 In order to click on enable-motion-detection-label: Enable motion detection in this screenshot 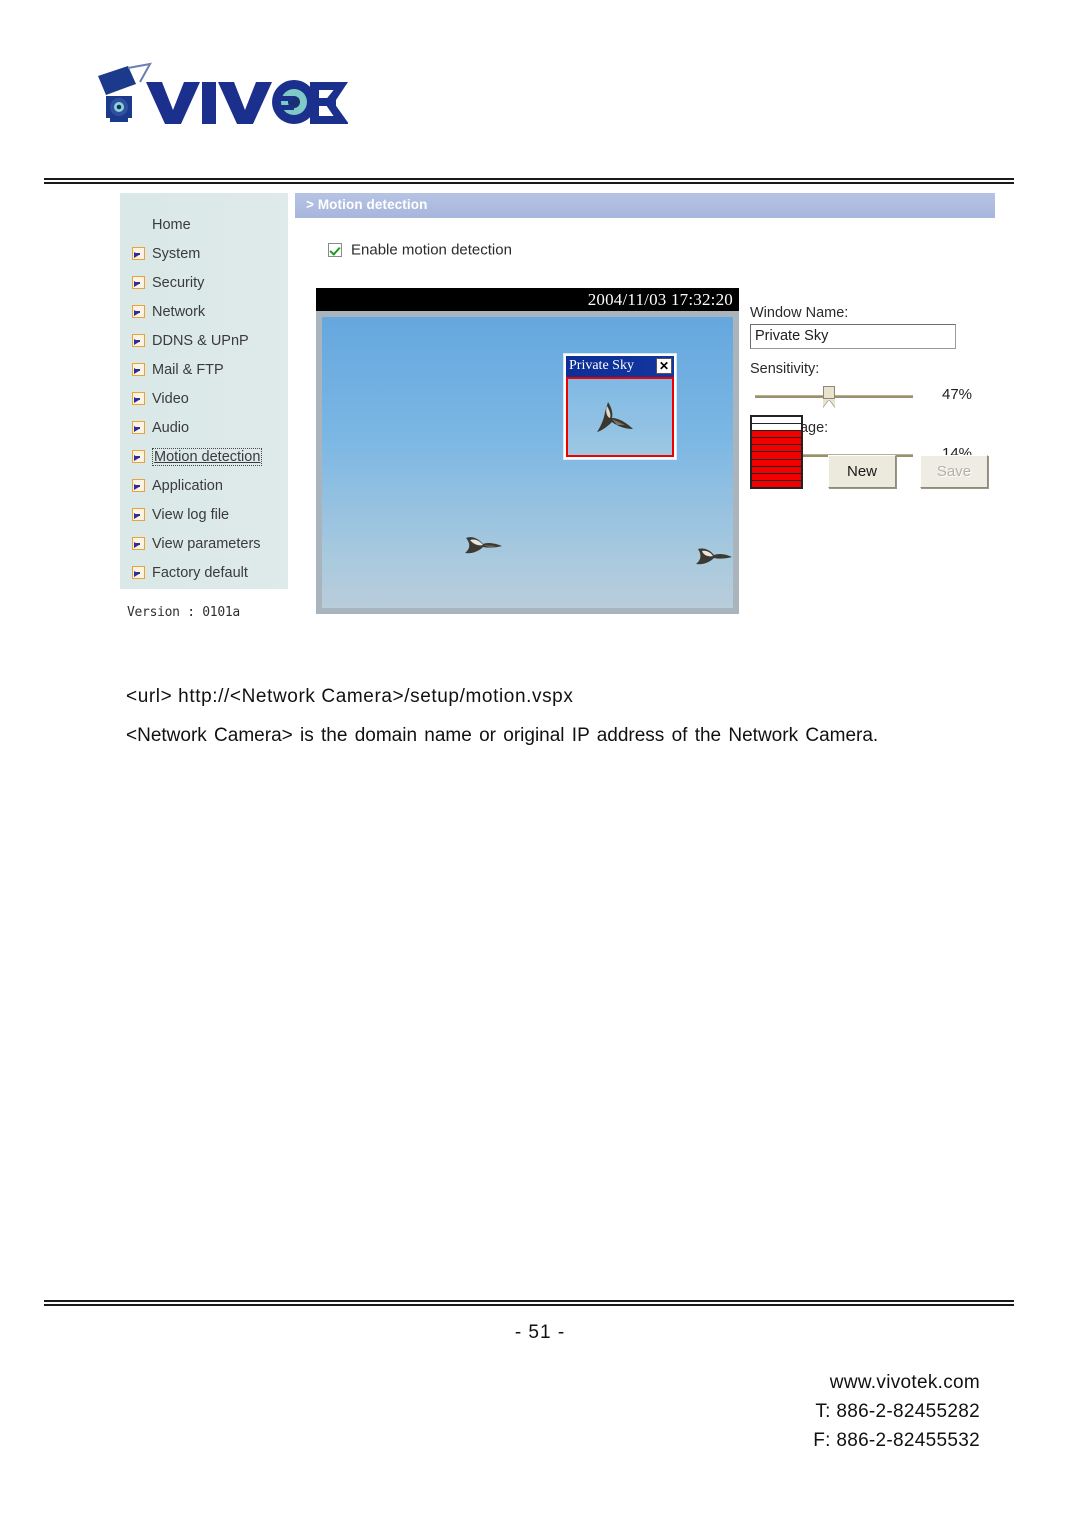, I will do `click(431, 250)`.